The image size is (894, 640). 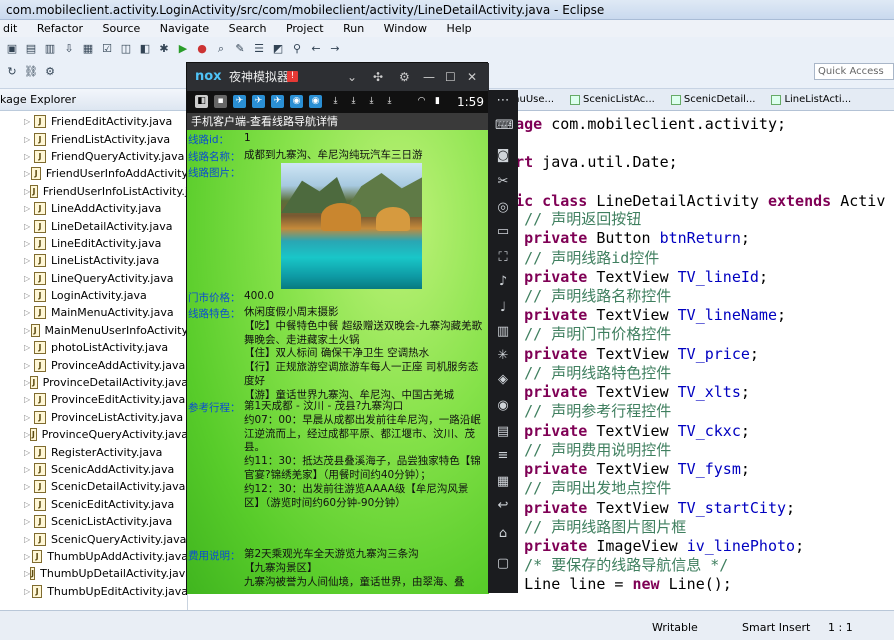 I want to click on task-icon: ☰, so click(x=259, y=49).